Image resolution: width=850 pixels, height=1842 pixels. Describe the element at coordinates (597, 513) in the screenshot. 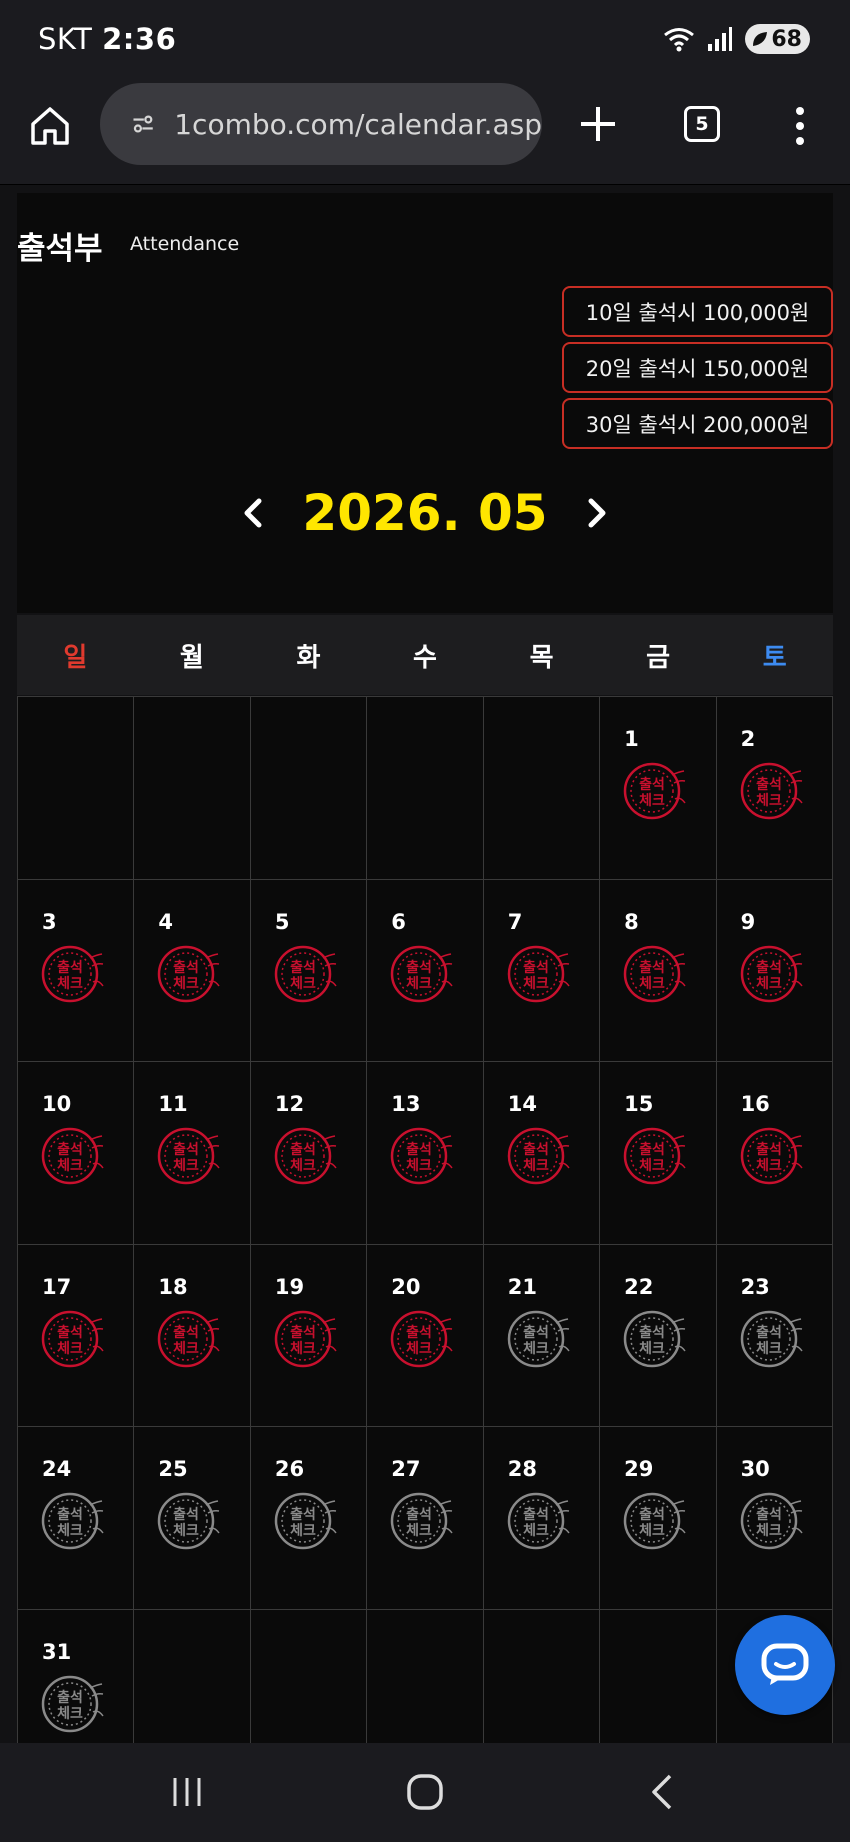

I see `next-month-icon` at that location.